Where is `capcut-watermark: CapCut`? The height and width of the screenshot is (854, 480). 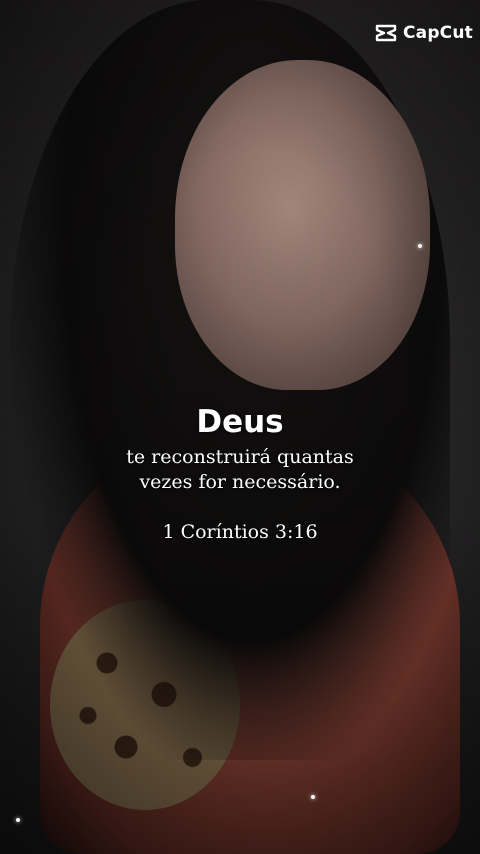 capcut-watermark: CapCut is located at coordinates (423, 33).